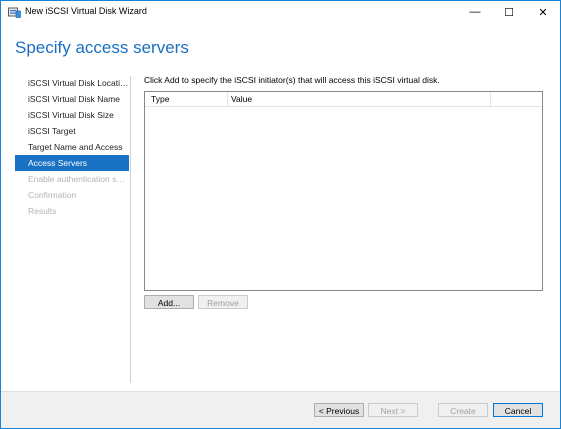 This screenshot has height=429, width=561. I want to click on wizard-footer: < Previous Next > Create Cancel, so click(280, 409).